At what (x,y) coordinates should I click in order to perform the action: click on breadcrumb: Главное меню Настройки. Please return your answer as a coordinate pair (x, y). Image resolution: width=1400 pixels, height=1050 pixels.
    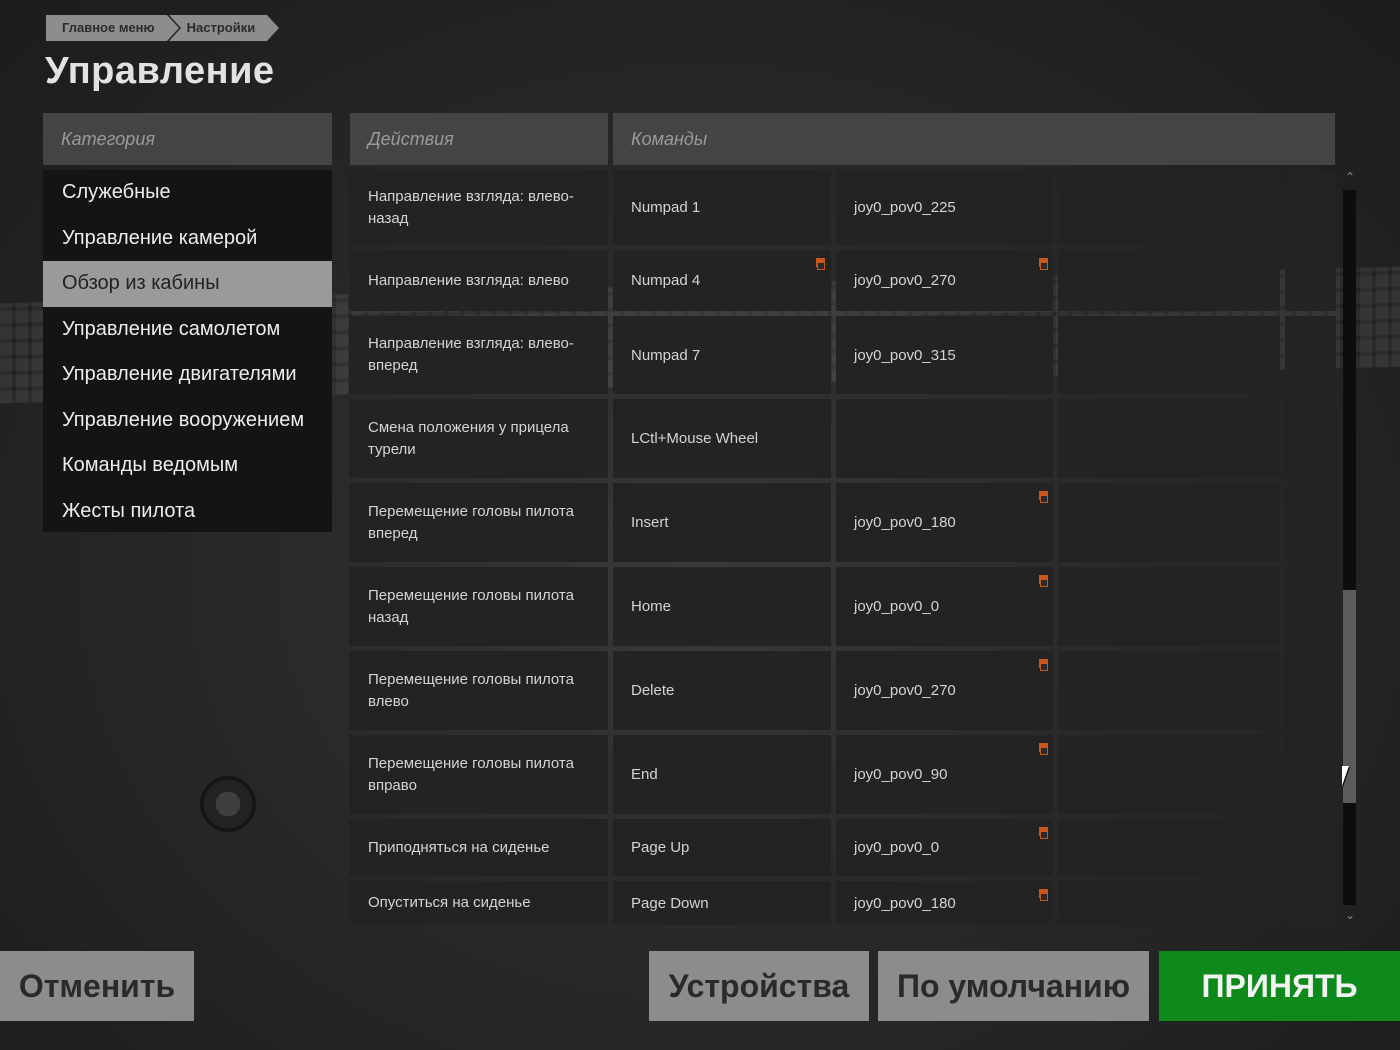
    Looking at the image, I should click on (162, 28).